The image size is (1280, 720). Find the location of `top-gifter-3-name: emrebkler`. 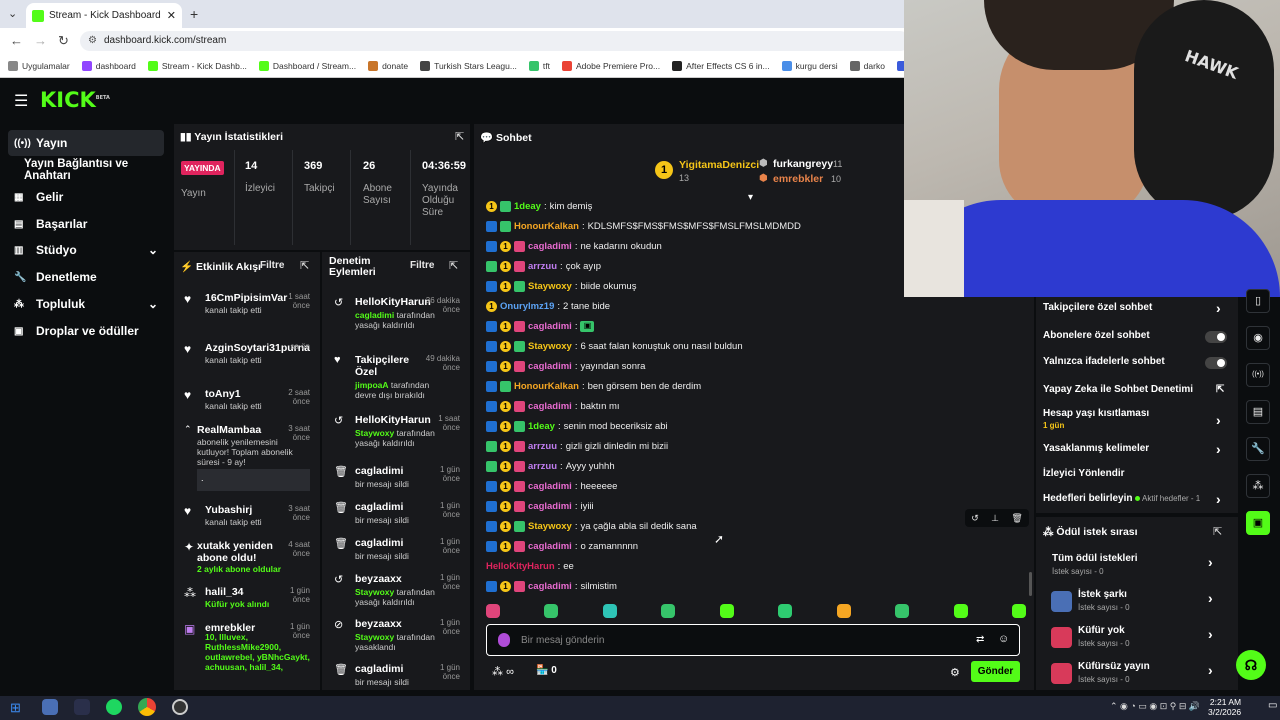

top-gifter-3-name: emrebkler is located at coordinates (798, 179).